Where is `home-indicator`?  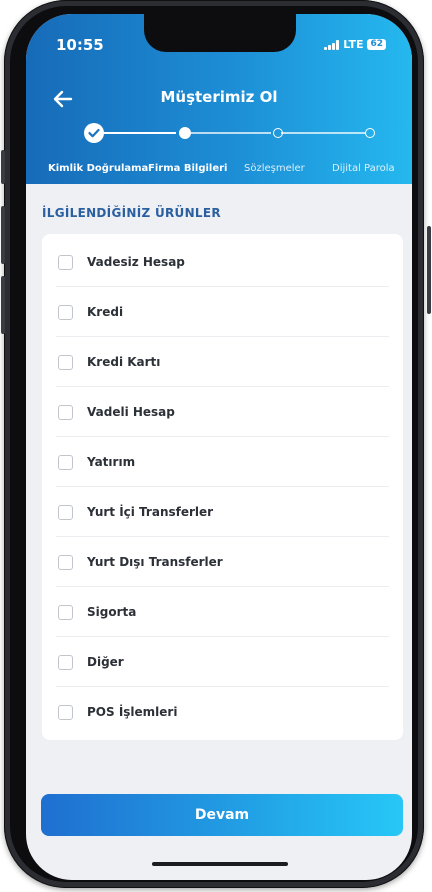
home-indicator is located at coordinates (220, 864).